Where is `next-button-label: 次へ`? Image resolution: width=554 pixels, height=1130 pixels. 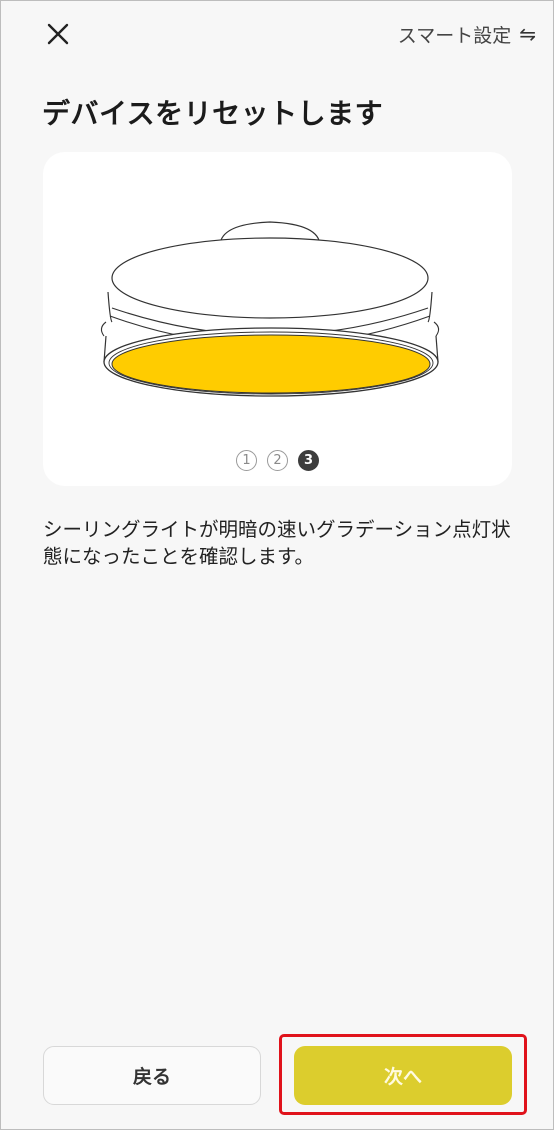 next-button-label: 次へ is located at coordinates (402, 1077).